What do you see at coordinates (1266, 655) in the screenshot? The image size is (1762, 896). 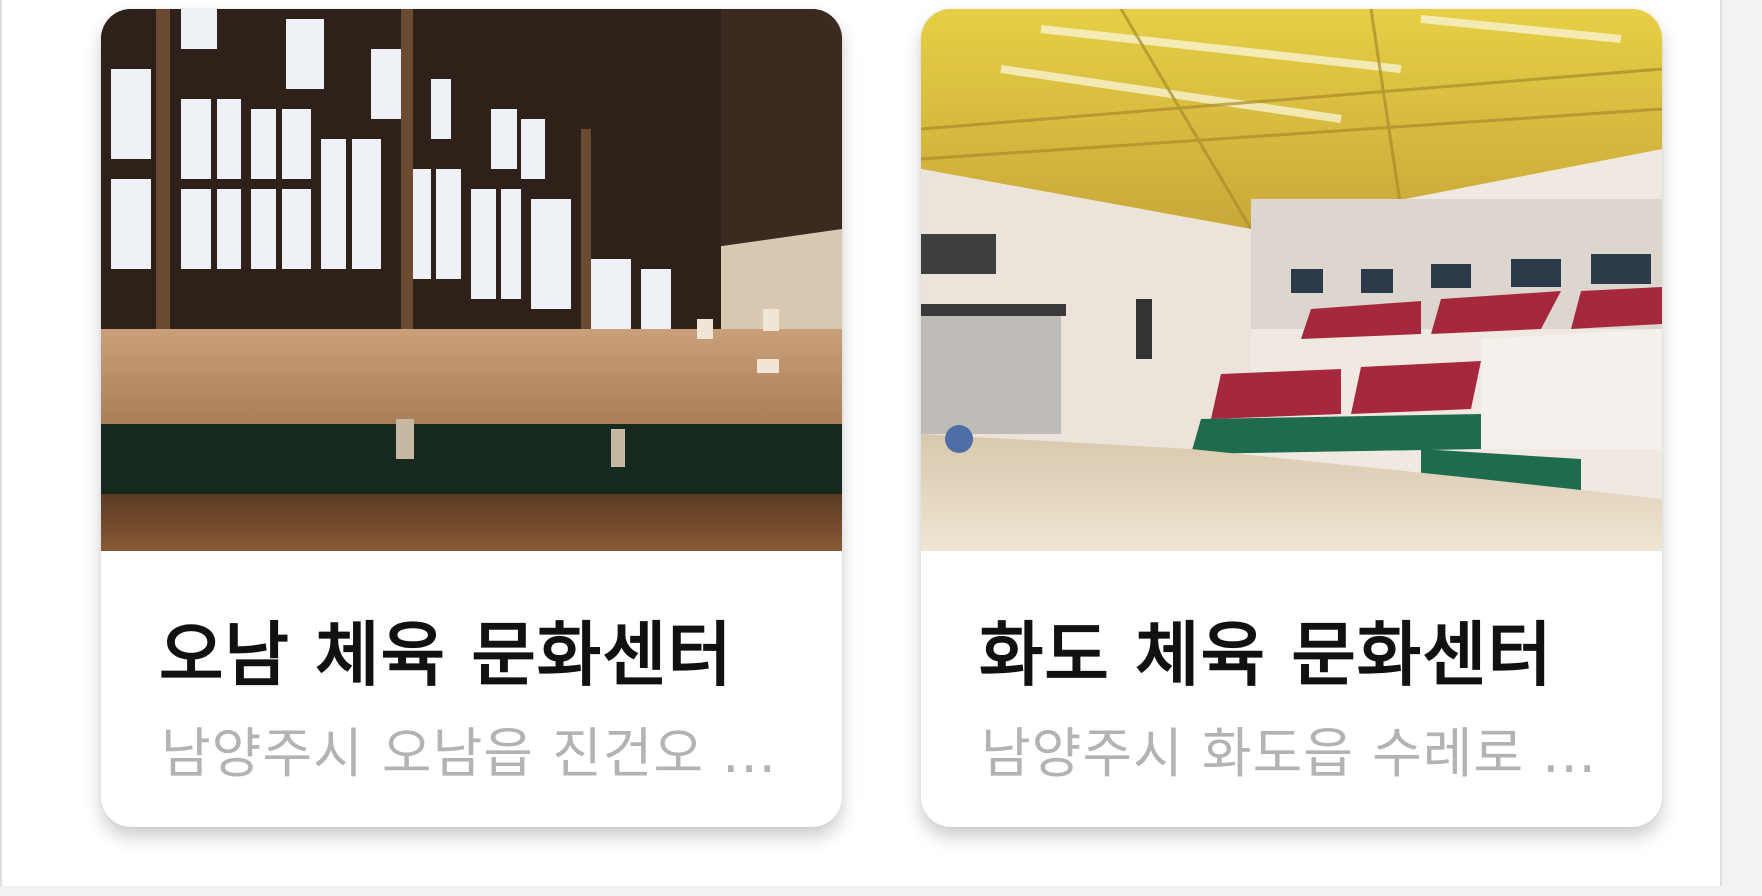 I see `facility-name: 화도 체육 문화센터` at bounding box center [1266, 655].